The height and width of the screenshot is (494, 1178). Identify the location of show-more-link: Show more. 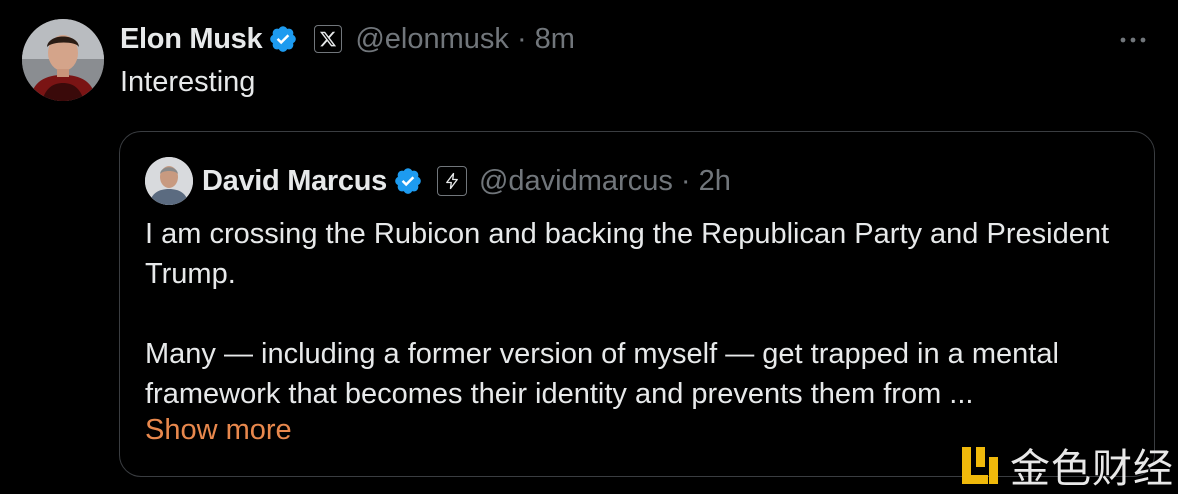
(218, 430).